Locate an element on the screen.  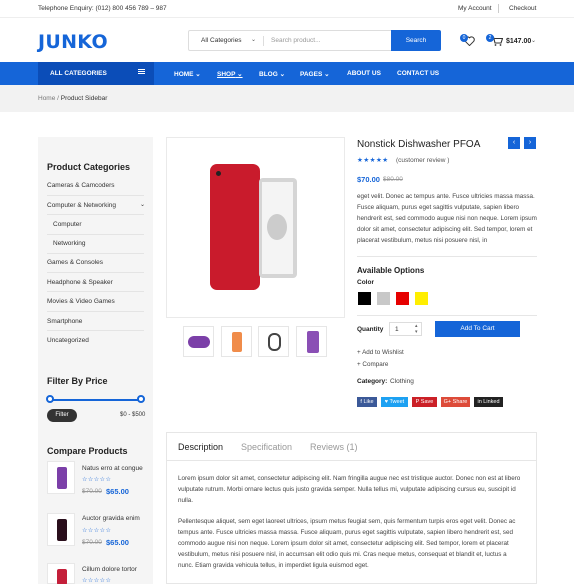
nav-about-us: ABOUT US is located at coordinates (364, 73).